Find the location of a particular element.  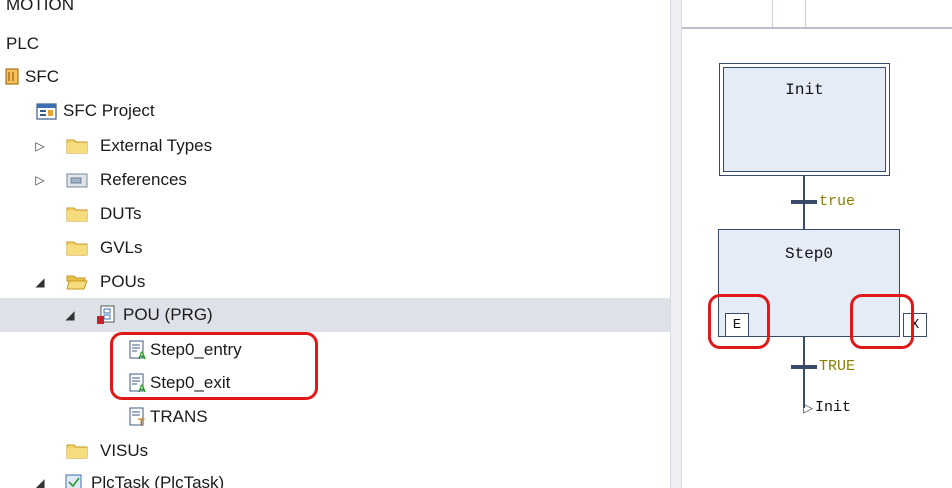

entry-exit-highlight is located at coordinates (214, 366).